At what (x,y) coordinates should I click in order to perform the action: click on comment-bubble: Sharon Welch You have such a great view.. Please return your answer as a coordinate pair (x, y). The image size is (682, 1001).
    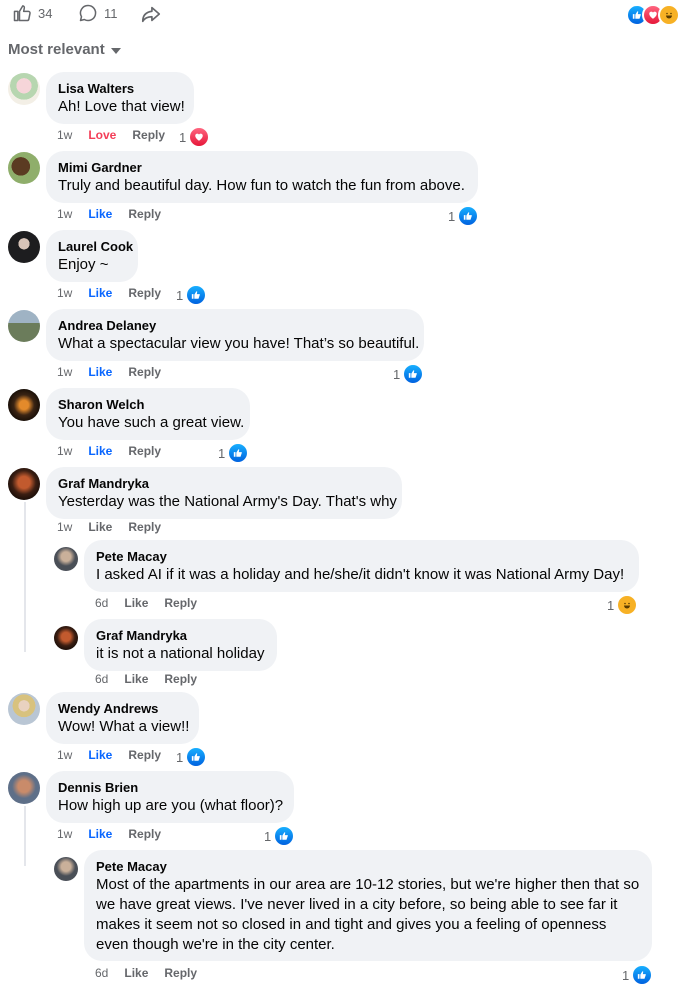
    Looking at the image, I should click on (148, 414).